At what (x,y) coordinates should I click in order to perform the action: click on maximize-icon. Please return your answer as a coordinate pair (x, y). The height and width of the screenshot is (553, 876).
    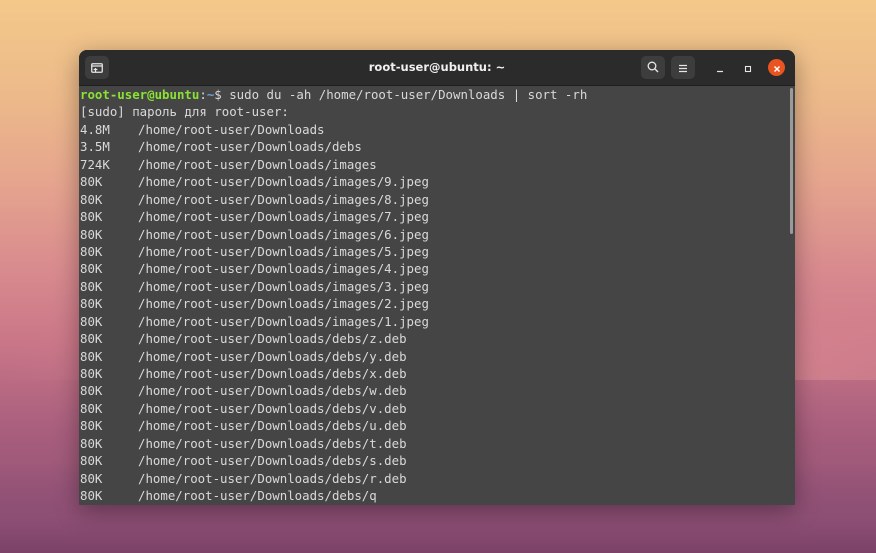
    Looking at the image, I should click on (748, 67).